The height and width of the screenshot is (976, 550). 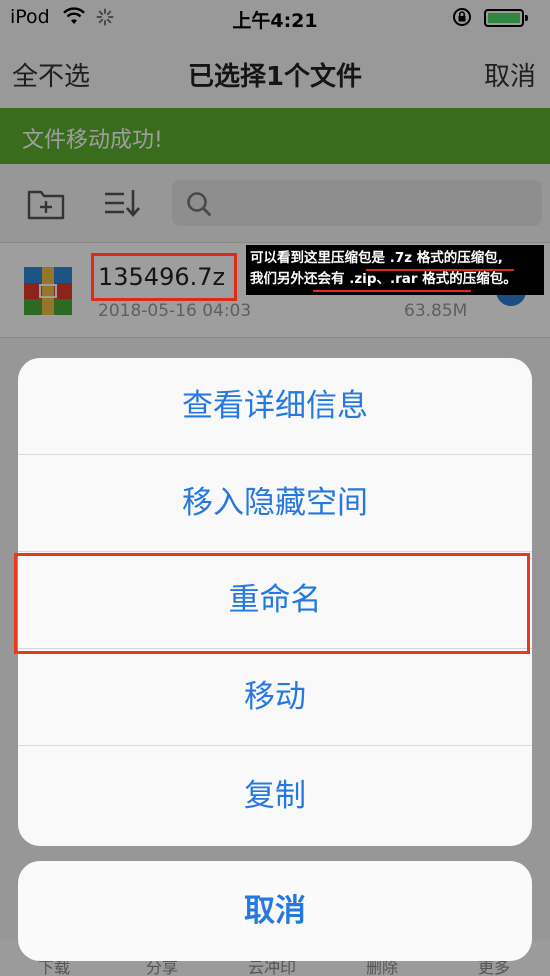 I want to click on rename-highlight-box, so click(x=272, y=603).